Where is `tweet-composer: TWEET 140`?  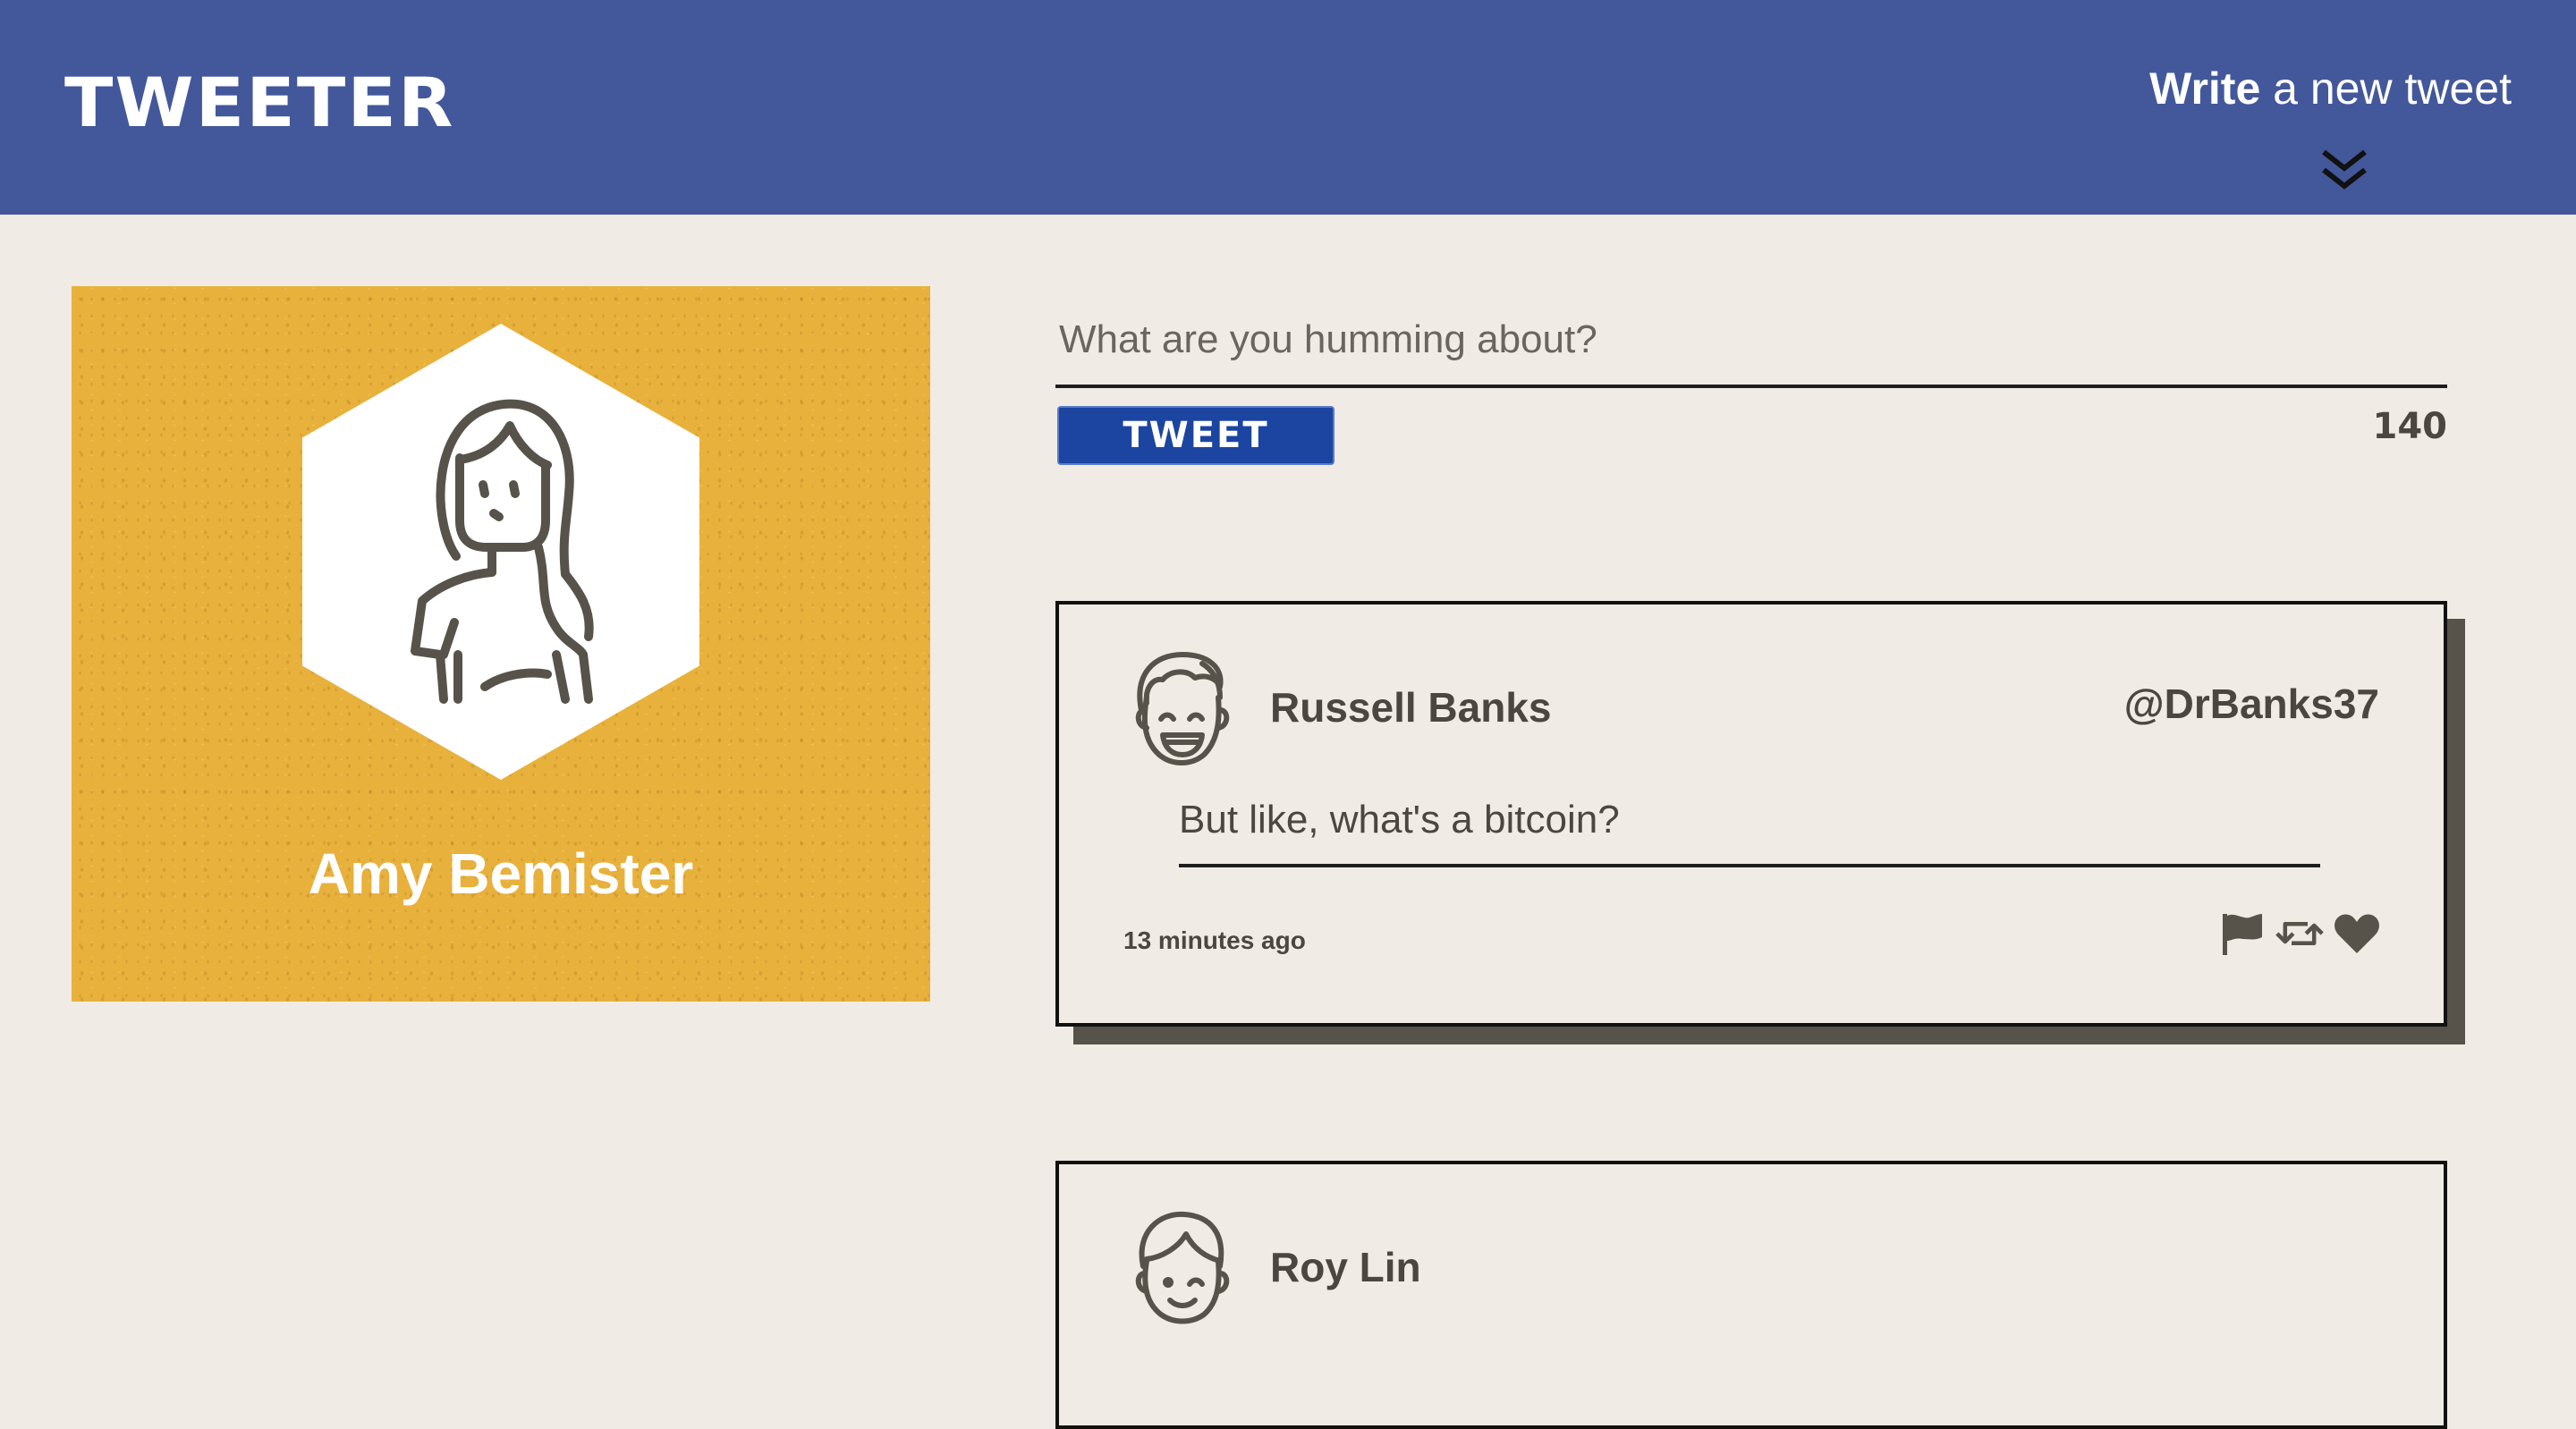
tweet-composer: TWEET 140 is located at coordinates (1751, 384).